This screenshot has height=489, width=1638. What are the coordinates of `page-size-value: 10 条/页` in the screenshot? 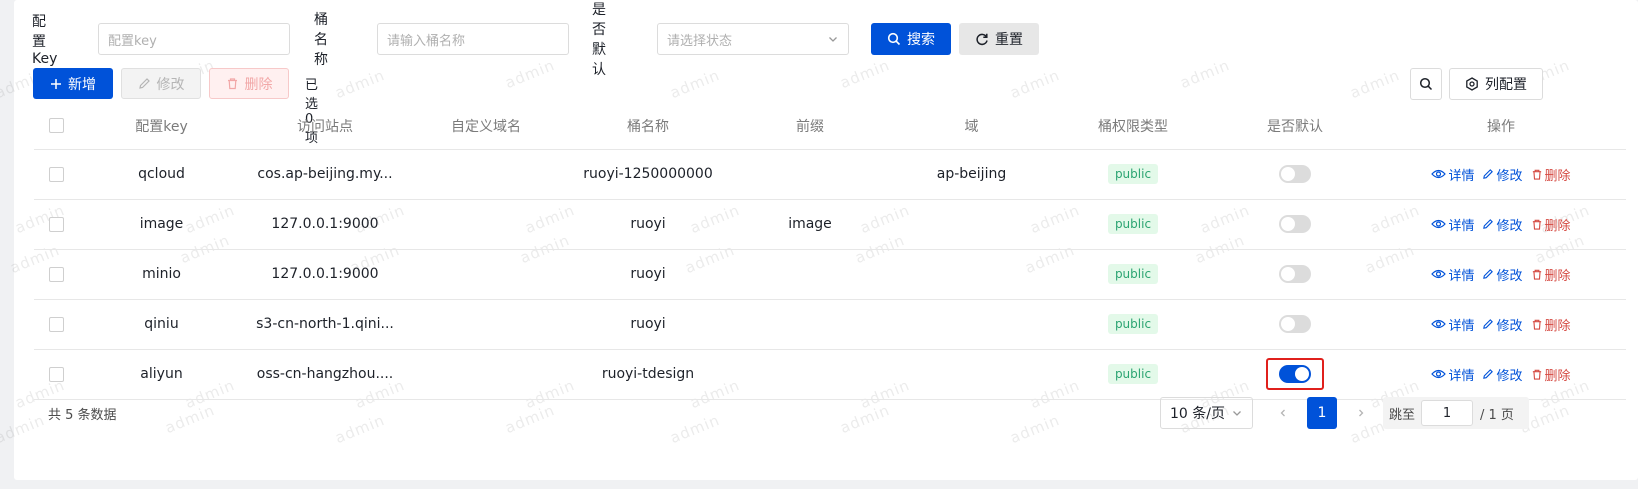 It's located at (1197, 414).